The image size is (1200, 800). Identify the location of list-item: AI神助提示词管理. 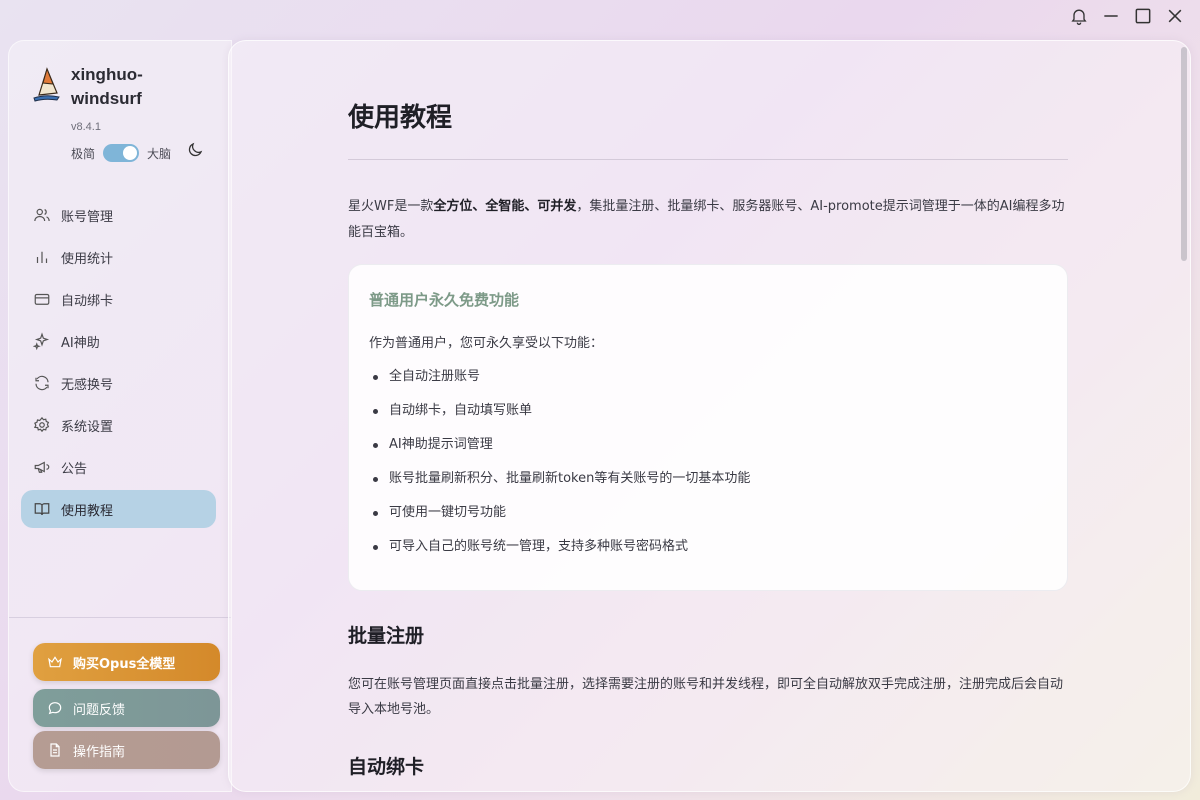
(708, 450).